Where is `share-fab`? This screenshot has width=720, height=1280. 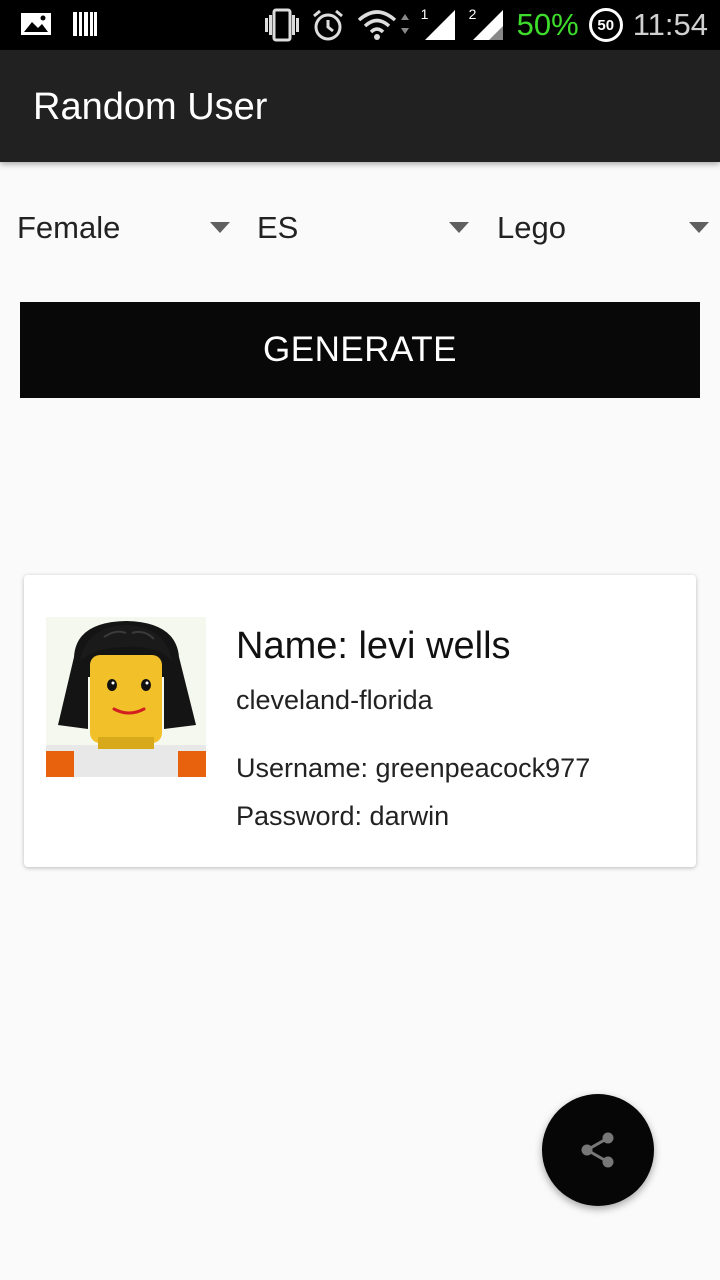 share-fab is located at coordinates (598, 1150).